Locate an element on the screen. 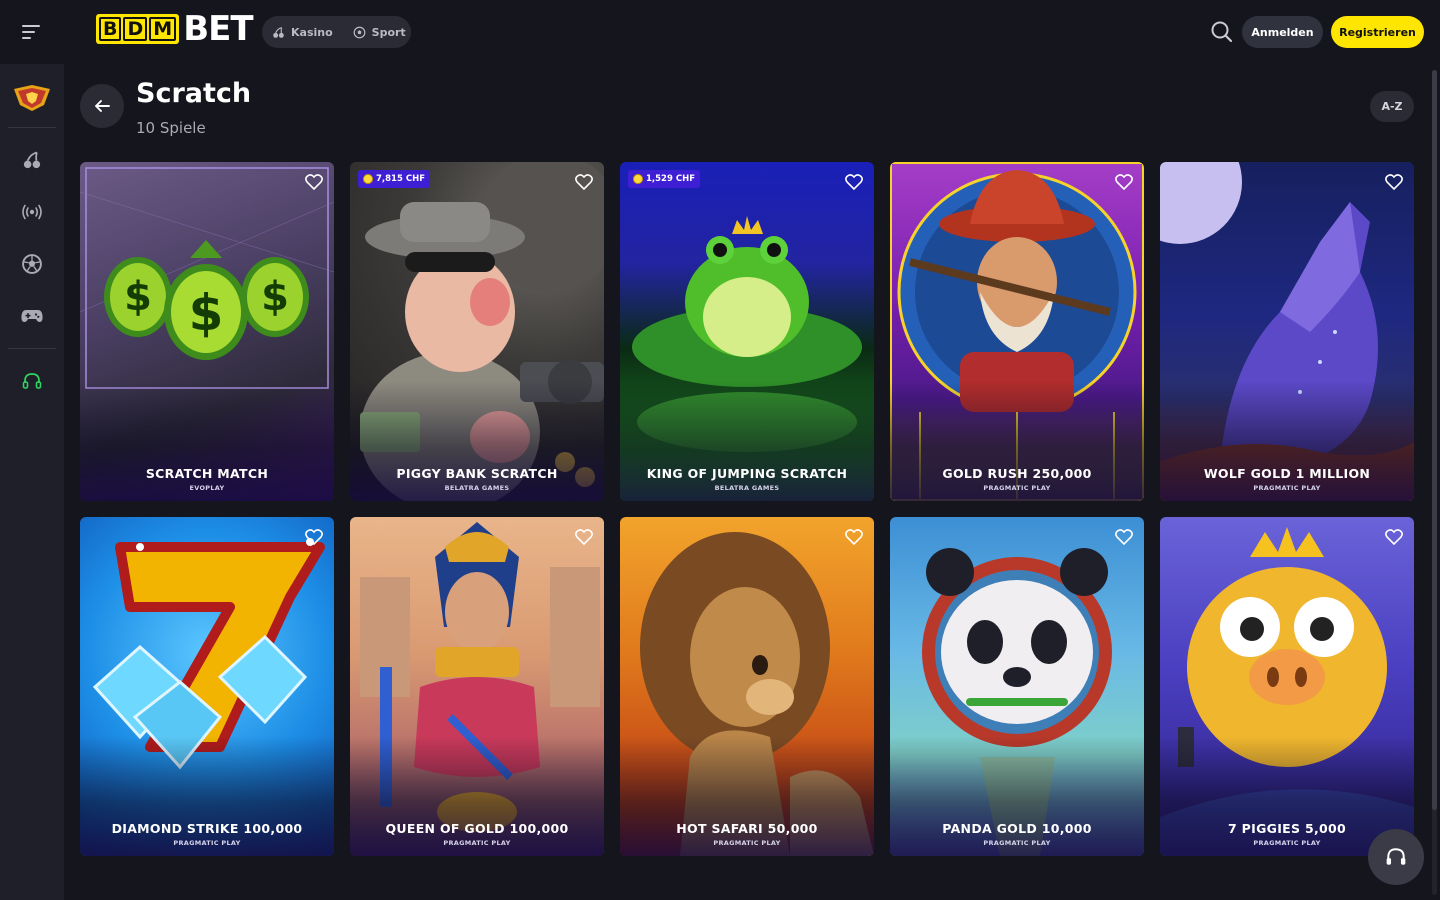 This screenshot has height=900, width=1440. login-button: Anmelden is located at coordinates (1282, 32).